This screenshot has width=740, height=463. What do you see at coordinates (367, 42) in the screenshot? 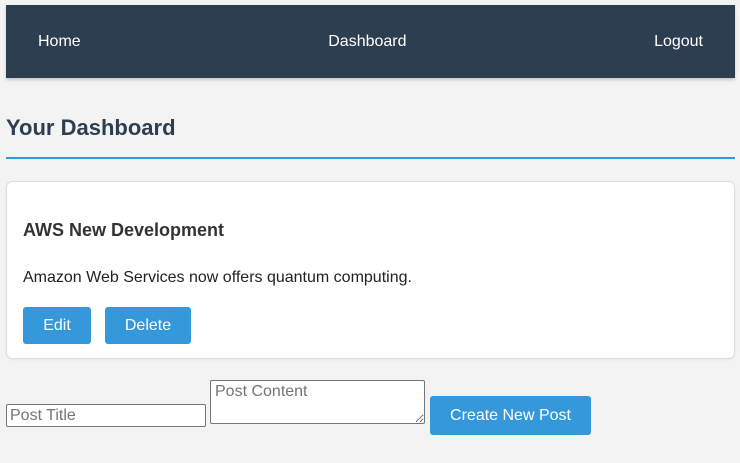
I see `nav-dashboard-link: Dashboard` at bounding box center [367, 42].